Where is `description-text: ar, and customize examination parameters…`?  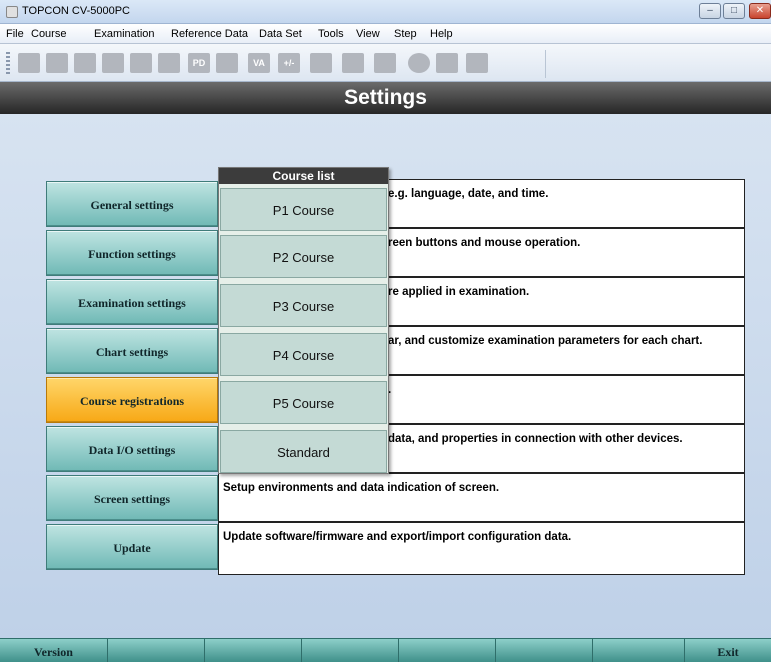 description-text: ar, and customize examination parameters… is located at coordinates (545, 341).